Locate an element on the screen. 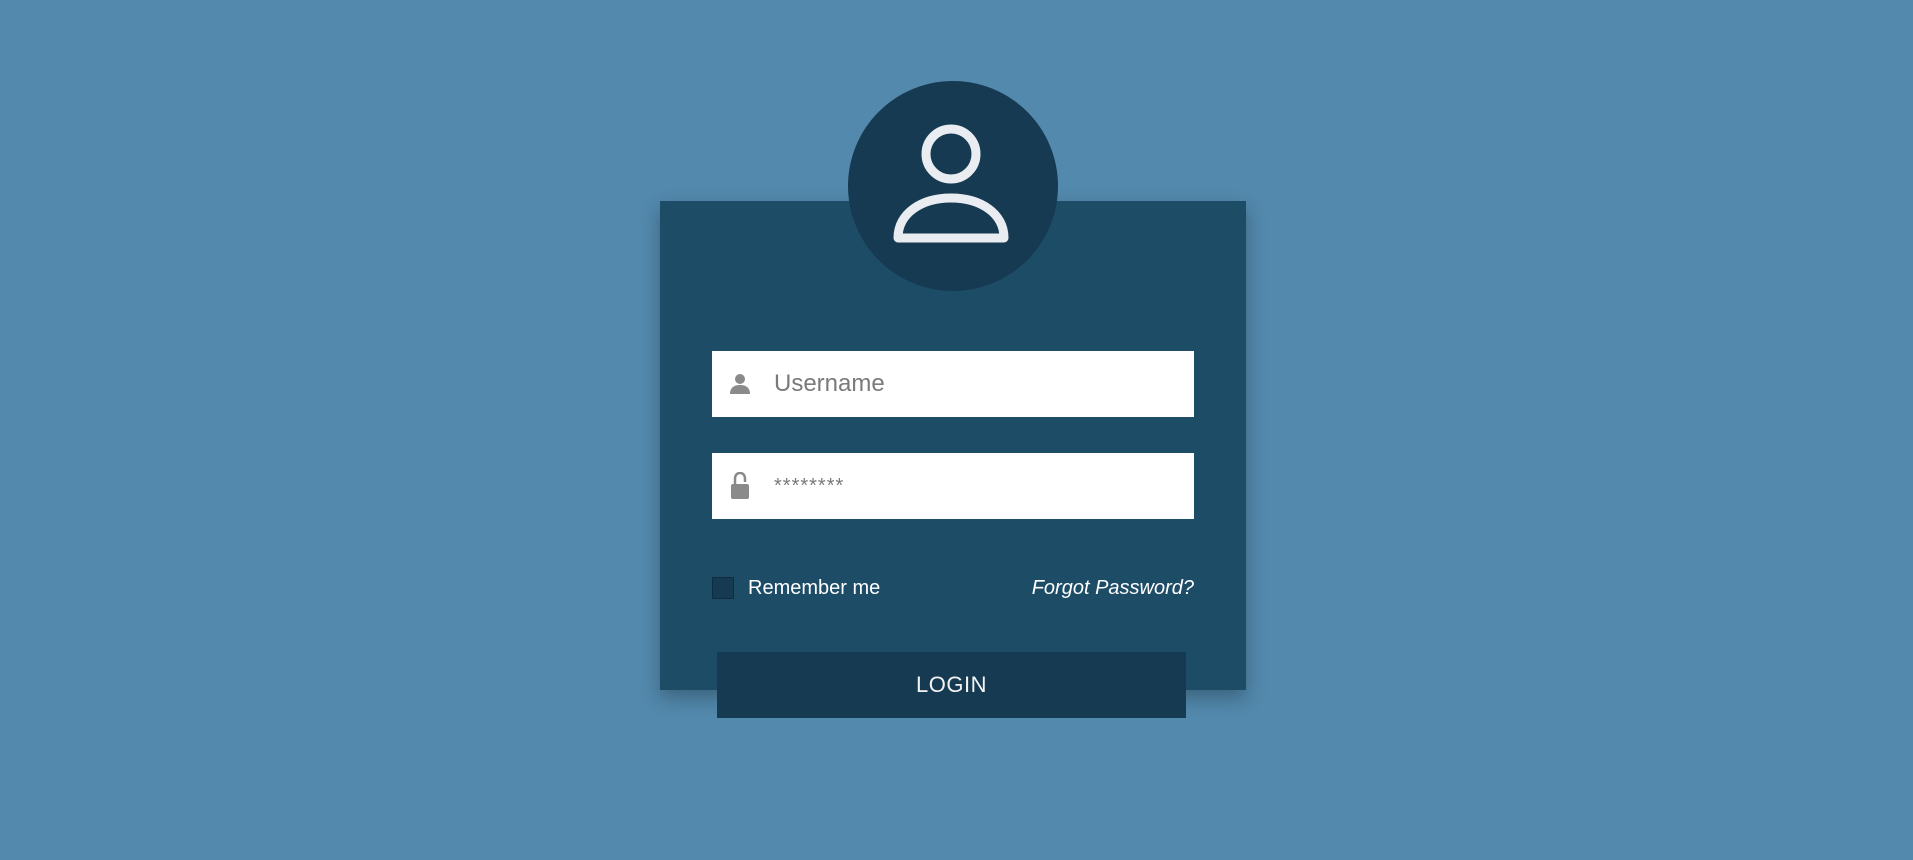 This screenshot has width=1913, height=860. lock-icon is located at coordinates (740, 486).